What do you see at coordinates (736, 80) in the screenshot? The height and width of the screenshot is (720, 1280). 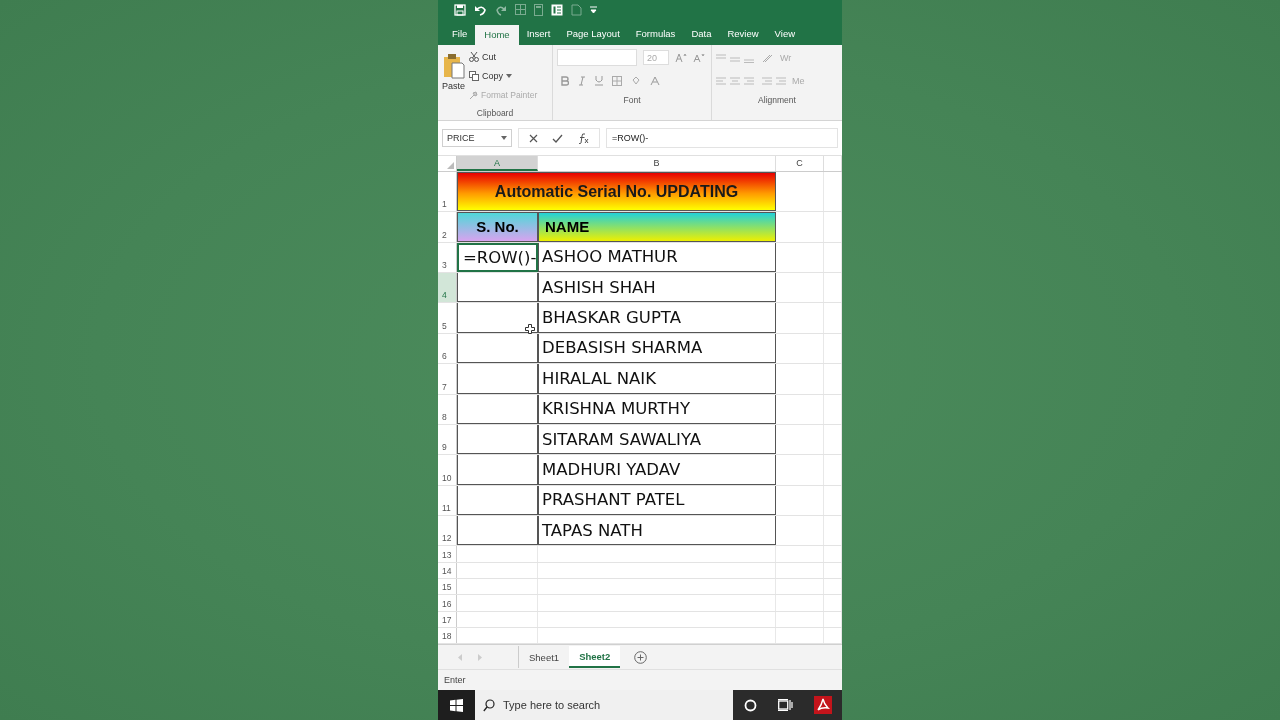 I see `align-text-icon` at bounding box center [736, 80].